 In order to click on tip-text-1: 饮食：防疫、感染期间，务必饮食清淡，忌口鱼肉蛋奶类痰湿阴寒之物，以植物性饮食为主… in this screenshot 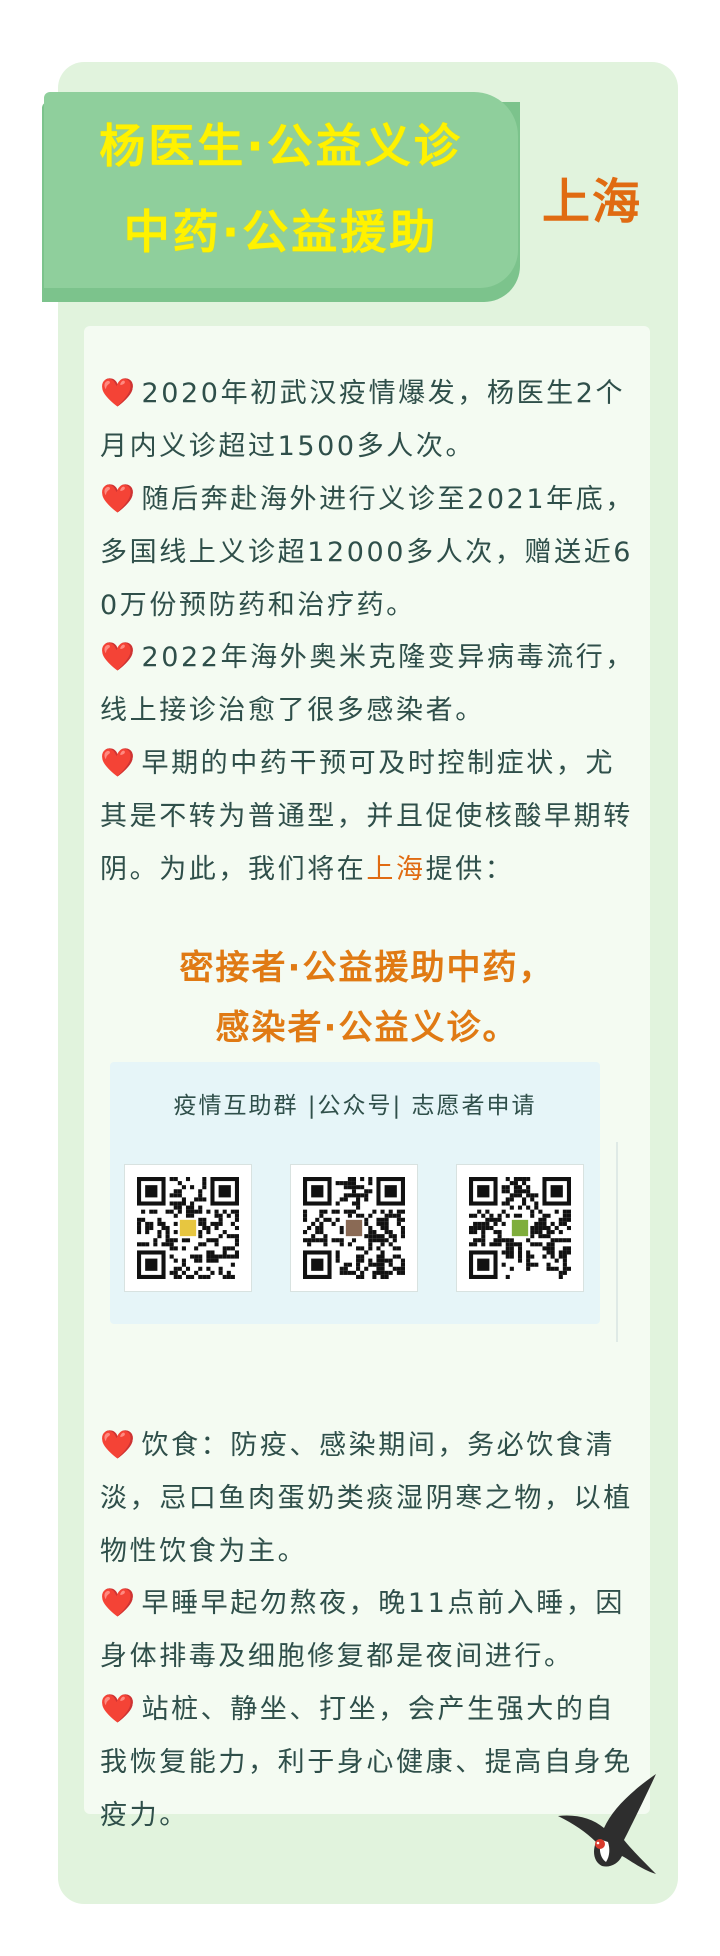, I will do `click(366, 1498)`.